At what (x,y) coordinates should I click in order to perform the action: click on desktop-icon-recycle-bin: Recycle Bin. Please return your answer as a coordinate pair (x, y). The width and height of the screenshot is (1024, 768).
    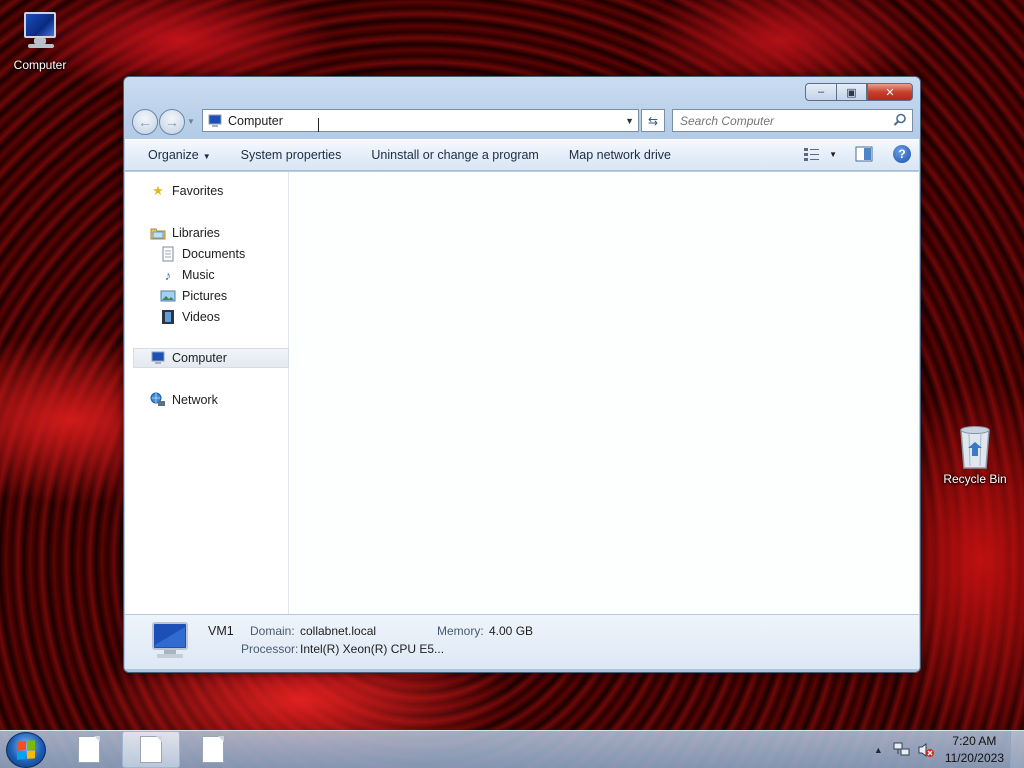
    Looking at the image, I should click on (975, 455).